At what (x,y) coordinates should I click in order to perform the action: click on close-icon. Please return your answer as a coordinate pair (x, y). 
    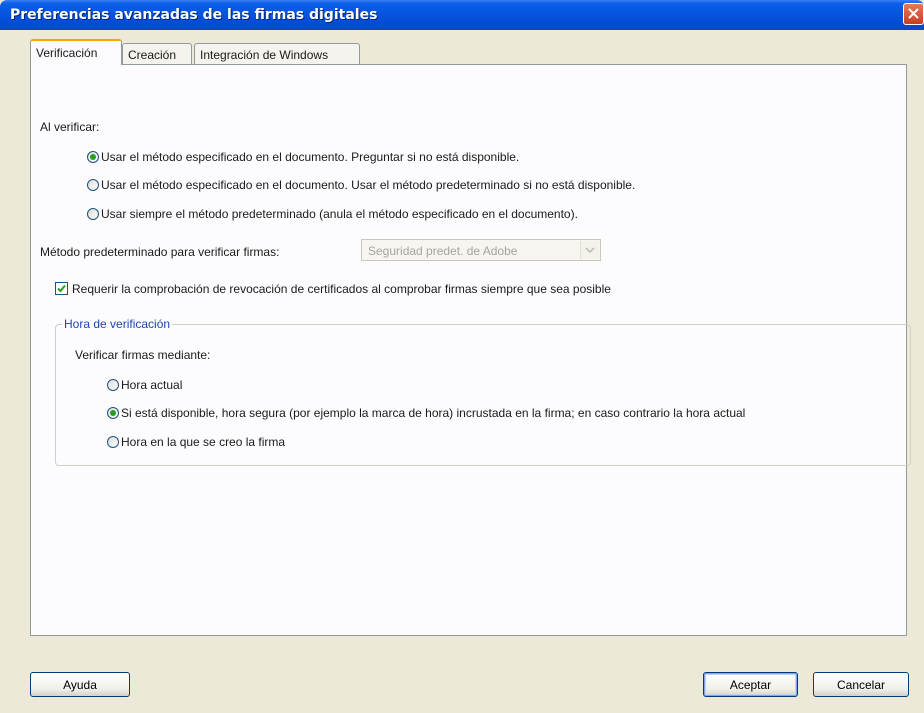
    Looking at the image, I should click on (913, 13).